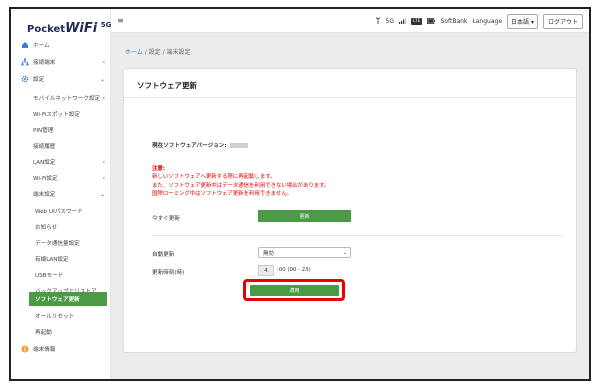 Image resolution: width=600 pixels, height=388 pixels. What do you see at coordinates (350, 21) in the screenshot?
I see `top-bar: ≡ 5G LTE SoftBank Language 日本語 ▾ ログアウト` at bounding box center [350, 21].